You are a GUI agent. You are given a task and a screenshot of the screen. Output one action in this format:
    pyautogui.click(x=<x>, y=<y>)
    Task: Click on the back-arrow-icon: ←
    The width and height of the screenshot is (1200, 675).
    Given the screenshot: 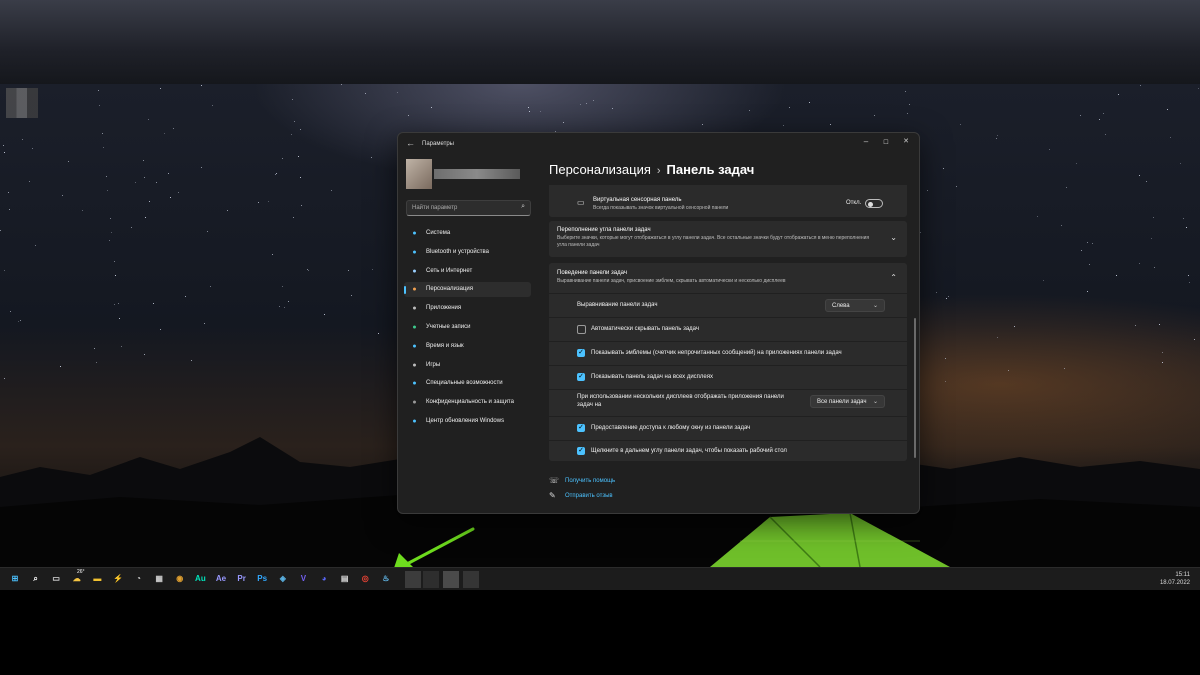 What is the action you would take?
    pyautogui.click(x=410, y=143)
    